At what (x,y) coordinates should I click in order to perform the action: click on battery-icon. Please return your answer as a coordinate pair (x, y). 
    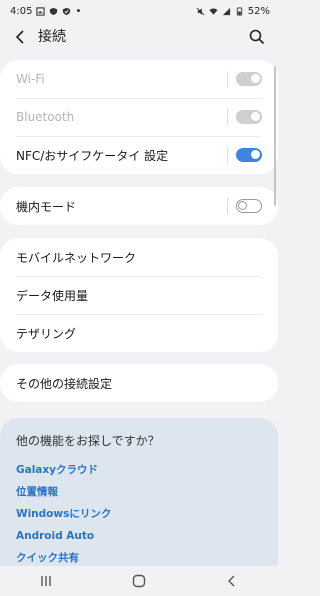
    Looking at the image, I should click on (239, 11).